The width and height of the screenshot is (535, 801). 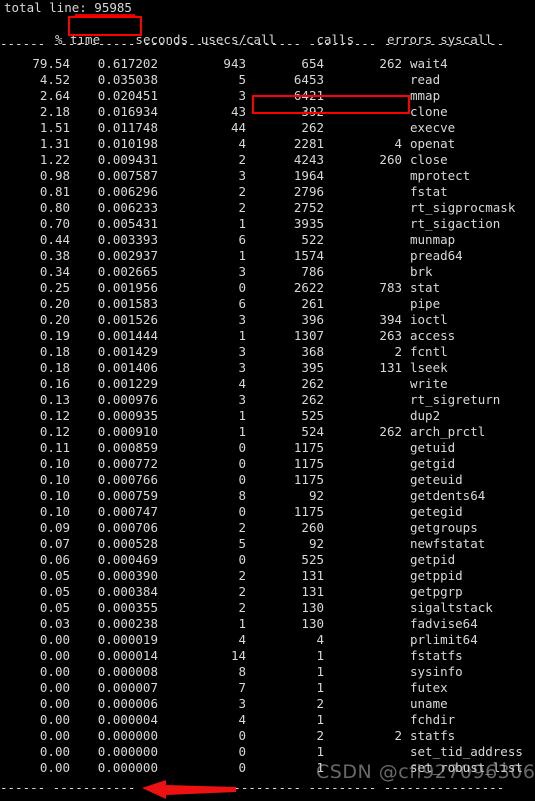 What do you see at coordinates (267, 448) in the screenshot?
I see `table-row: 0.11 0.000859 0 1175 getuid` at bounding box center [267, 448].